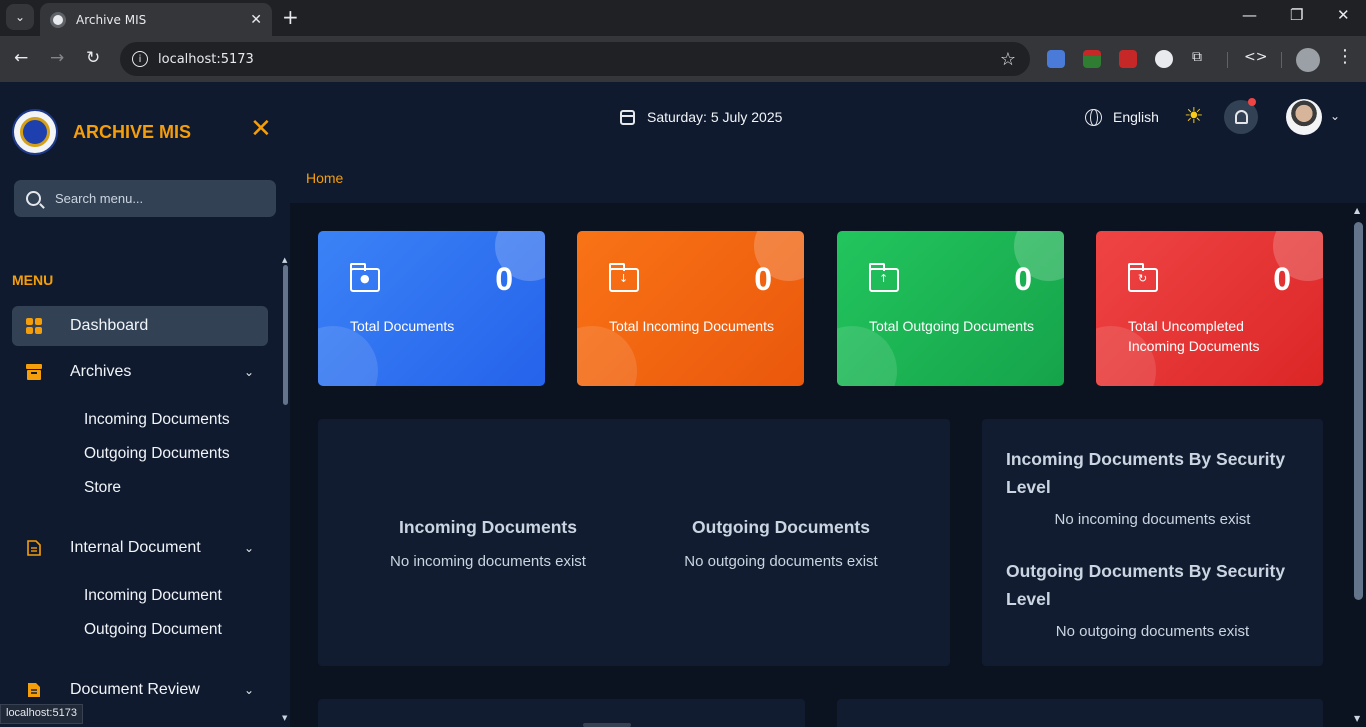  Describe the element at coordinates (690, 308) in the screenshot. I see `stat-card-total-incoming: ↓ 0 Total Incoming Documents` at that location.